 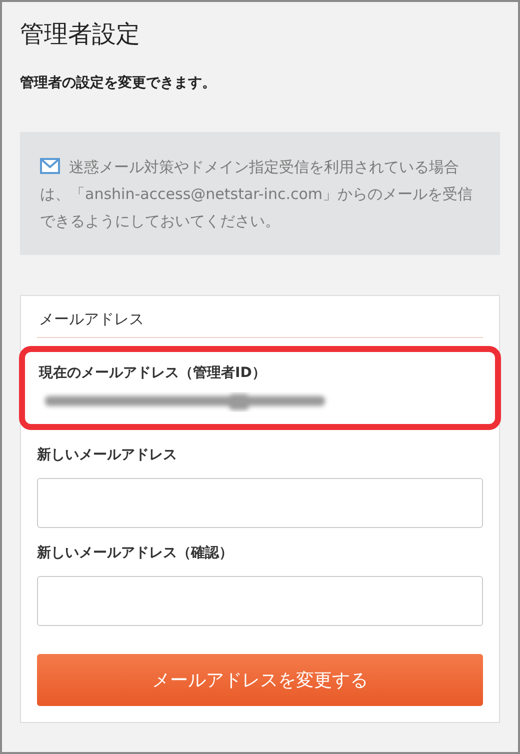 What do you see at coordinates (260, 324) in the screenshot?
I see `section-heading: メールアドレス` at bounding box center [260, 324].